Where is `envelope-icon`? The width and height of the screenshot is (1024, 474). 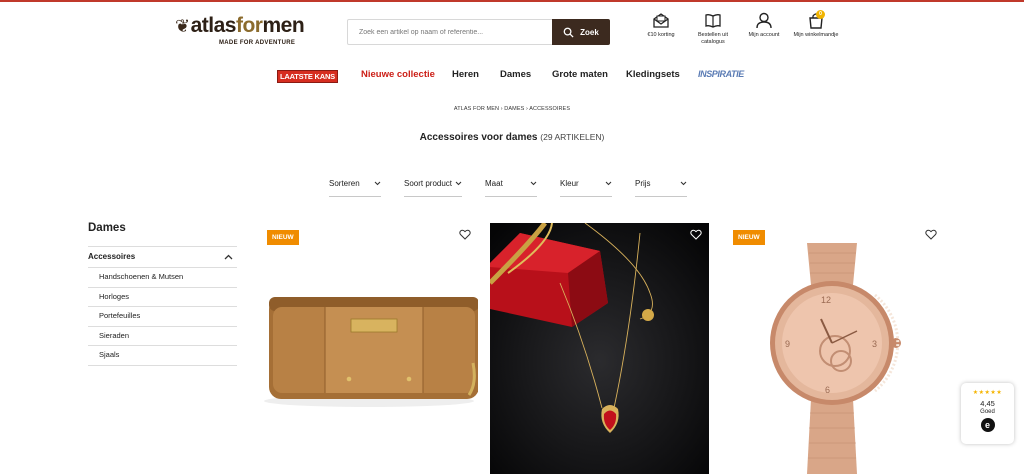
envelope-icon is located at coordinates (661, 20).